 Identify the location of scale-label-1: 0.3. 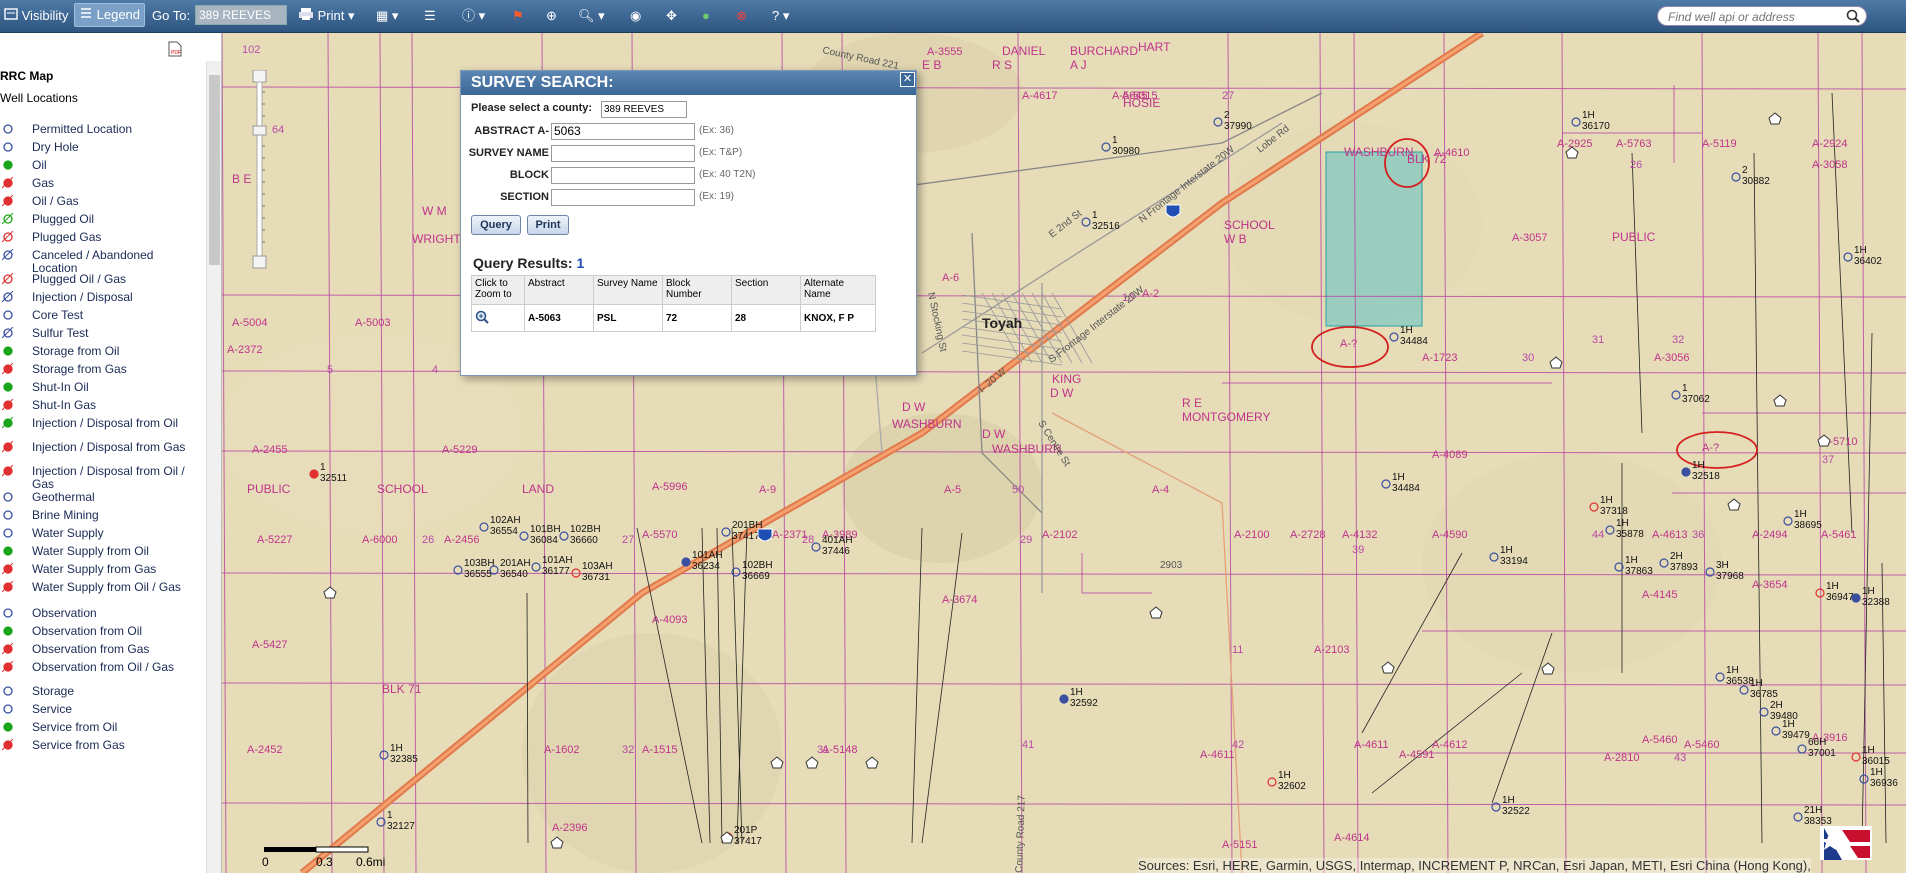
(324, 862).